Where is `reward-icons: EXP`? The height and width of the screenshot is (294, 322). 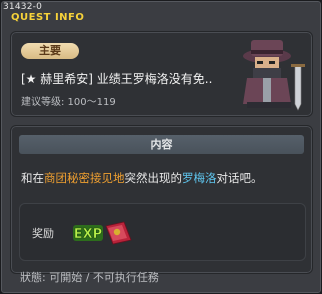
reward-icons: EXP is located at coordinates (102, 233).